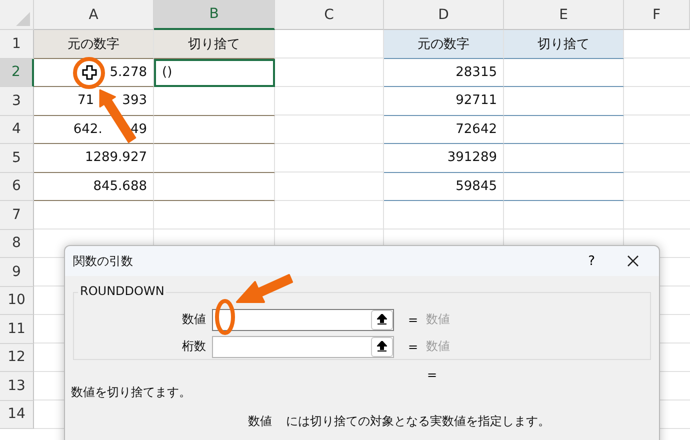 The image size is (690, 440). Describe the element at coordinates (122, 291) in the screenshot. I see `function-name: ROUNDDOWN` at that location.